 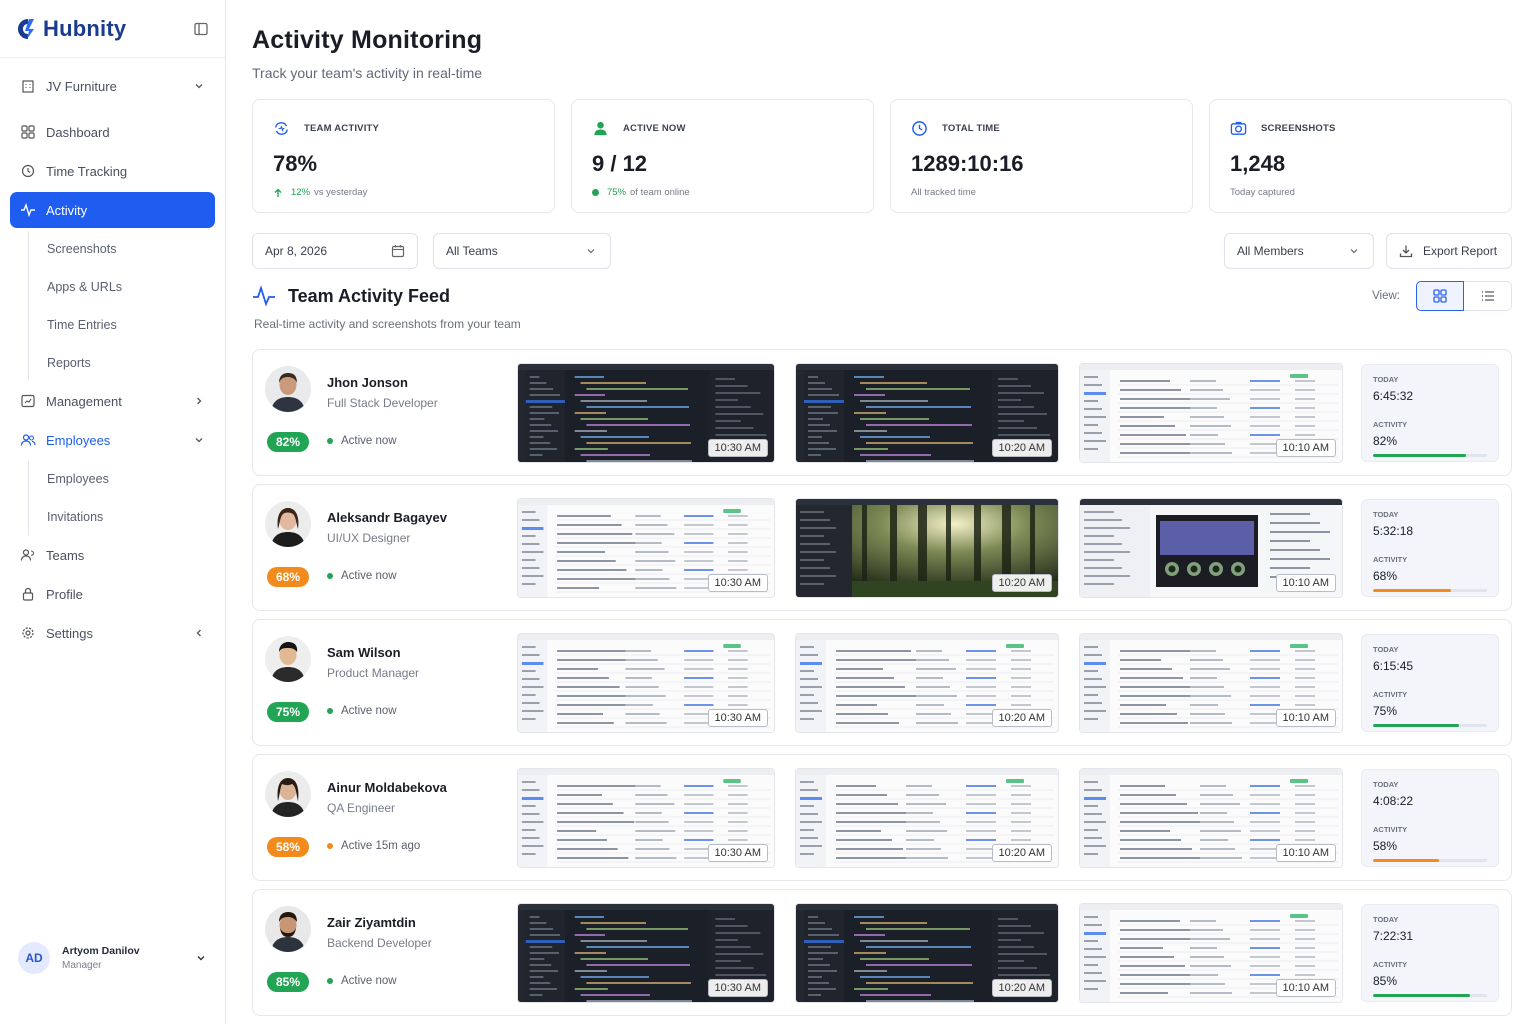 I want to click on today-time: 6:45:32, so click(x=1393, y=395).